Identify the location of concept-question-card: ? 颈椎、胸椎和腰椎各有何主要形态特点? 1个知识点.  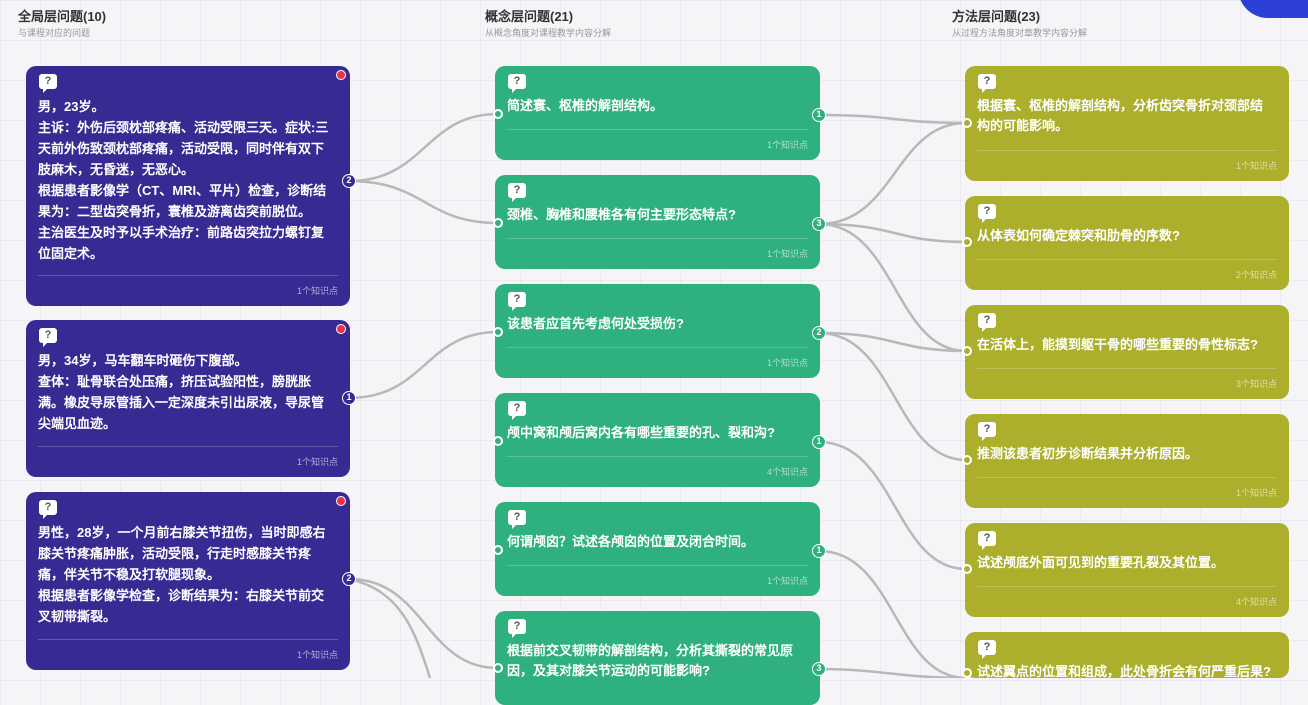
(657, 222).